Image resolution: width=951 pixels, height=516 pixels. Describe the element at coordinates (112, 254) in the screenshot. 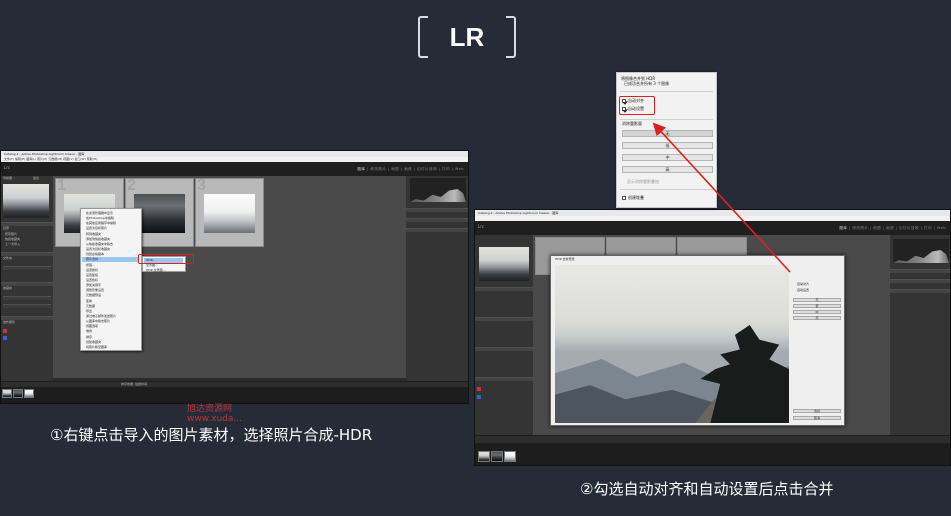

I see `context-menu-item: 创建虚拟副本` at that location.